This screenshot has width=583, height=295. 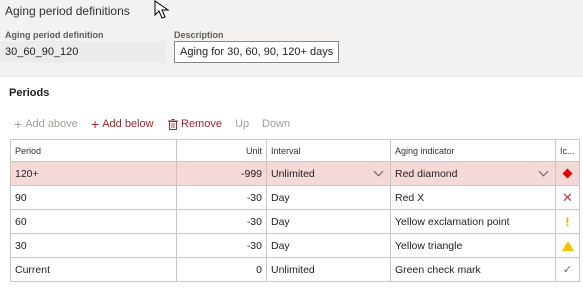 What do you see at coordinates (173, 124) in the screenshot?
I see `trash-icon` at bounding box center [173, 124].